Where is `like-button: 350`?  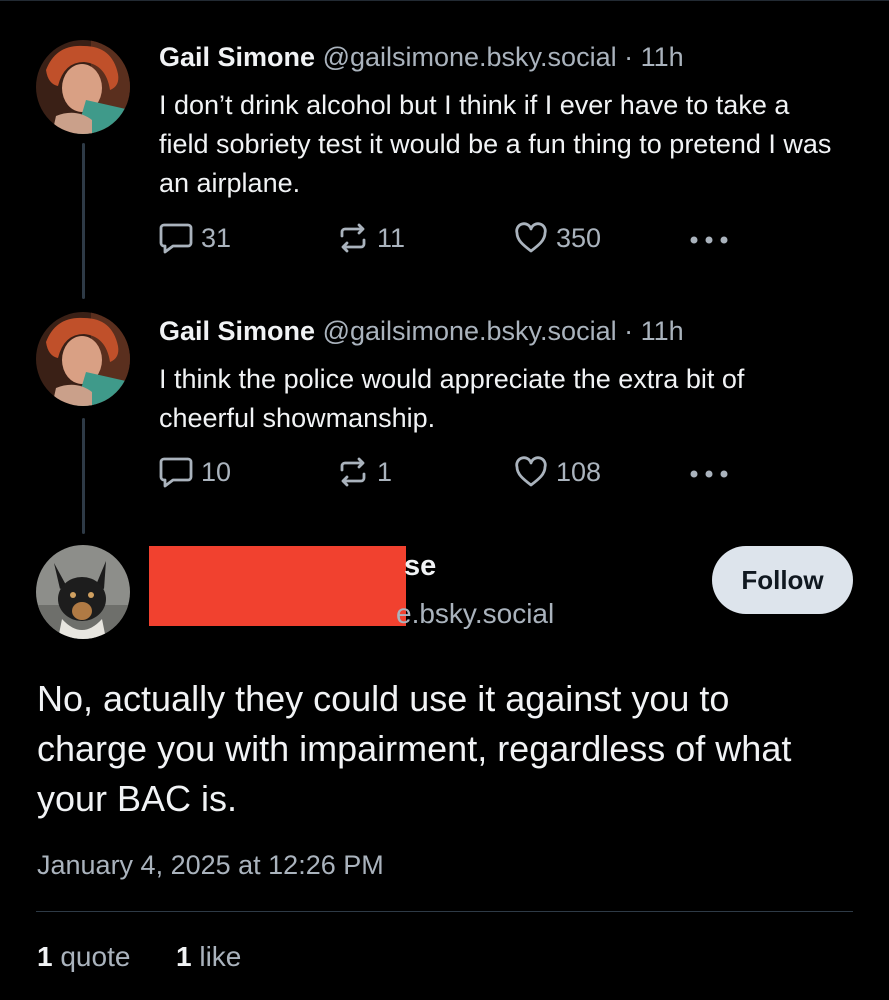 like-button: 350 is located at coordinates (557, 238).